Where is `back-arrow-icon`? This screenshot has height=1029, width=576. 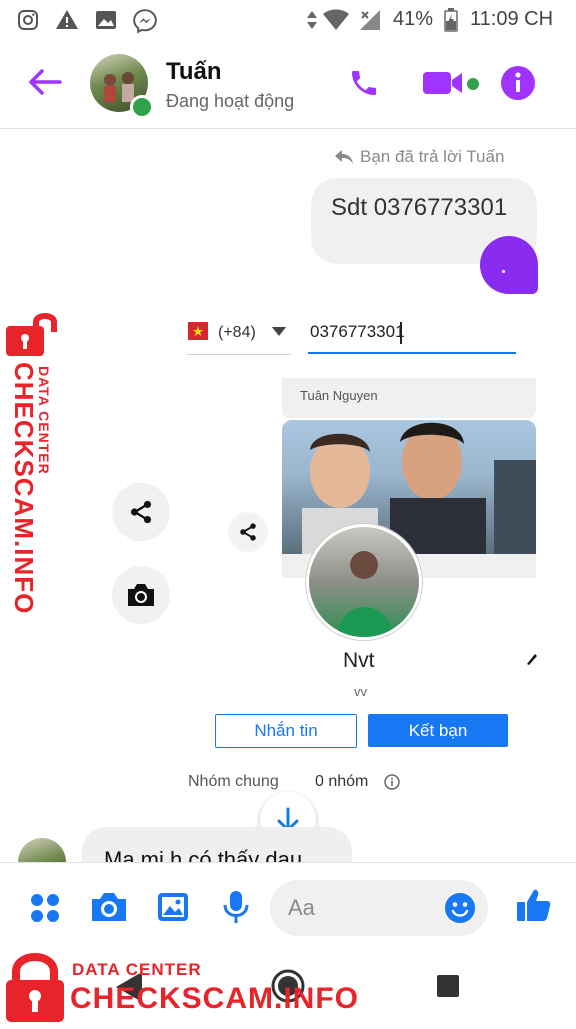 back-arrow-icon is located at coordinates (45, 82).